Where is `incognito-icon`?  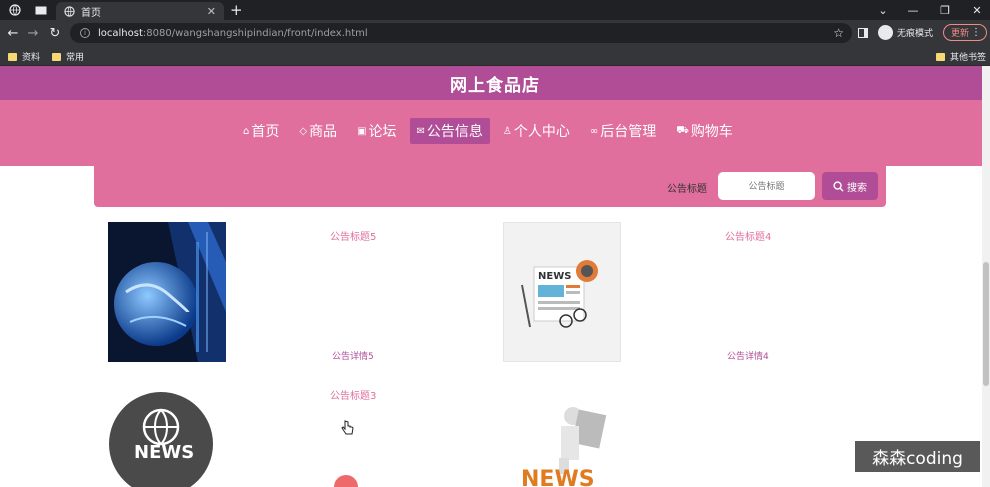 incognito-icon is located at coordinates (885, 32).